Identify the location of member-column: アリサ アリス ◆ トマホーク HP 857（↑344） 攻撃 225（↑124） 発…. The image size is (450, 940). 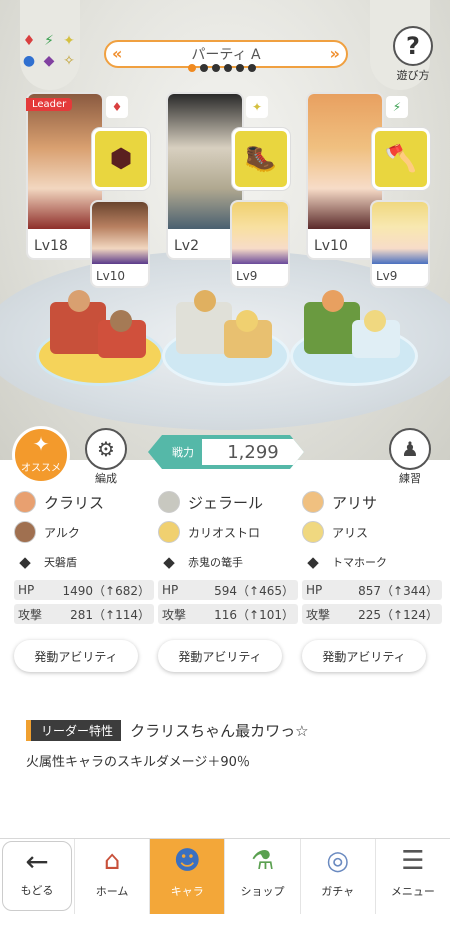
(372, 580).